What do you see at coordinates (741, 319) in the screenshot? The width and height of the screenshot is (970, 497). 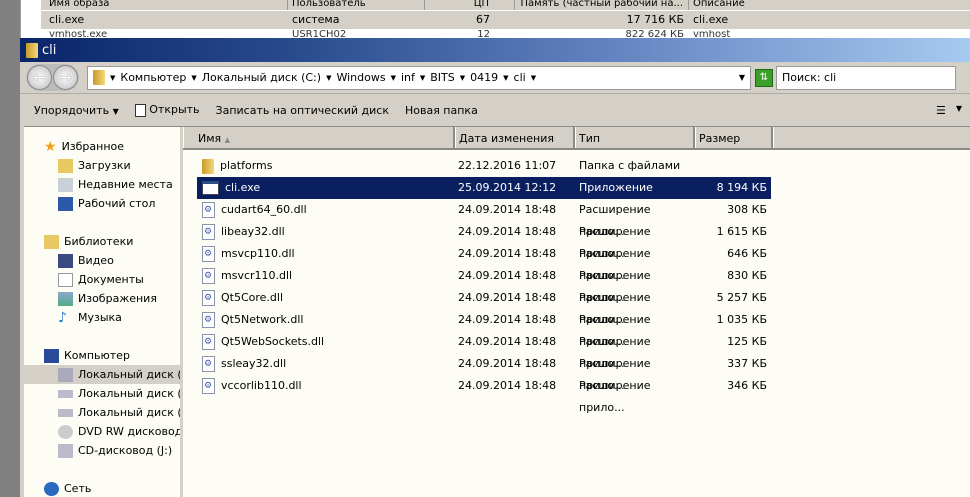 I see `file-size: 1 035 КБ` at bounding box center [741, 319].